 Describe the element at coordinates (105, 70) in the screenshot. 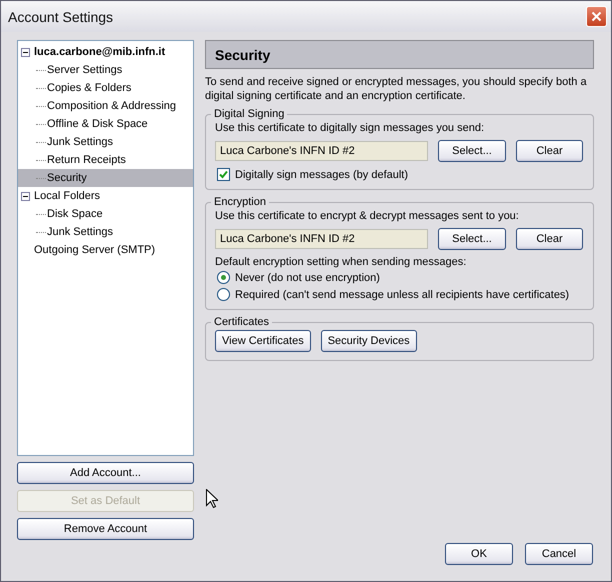

I see `tree-item: Server Settings` at that location.